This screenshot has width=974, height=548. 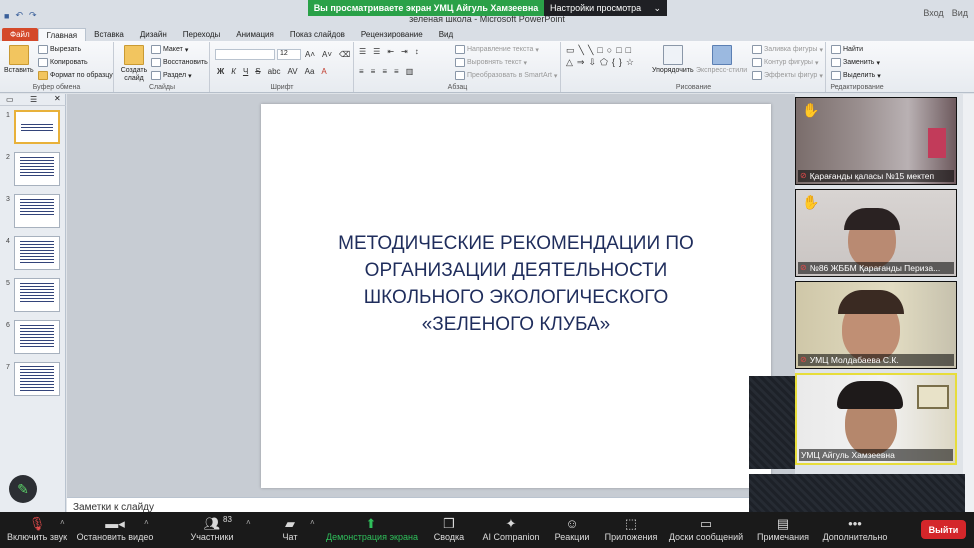 What do you see at coordinates (37, 530) in the screenshot?
I see `unmute-button: 🎙︎ Включить звук` at bounding box center [37, 530].